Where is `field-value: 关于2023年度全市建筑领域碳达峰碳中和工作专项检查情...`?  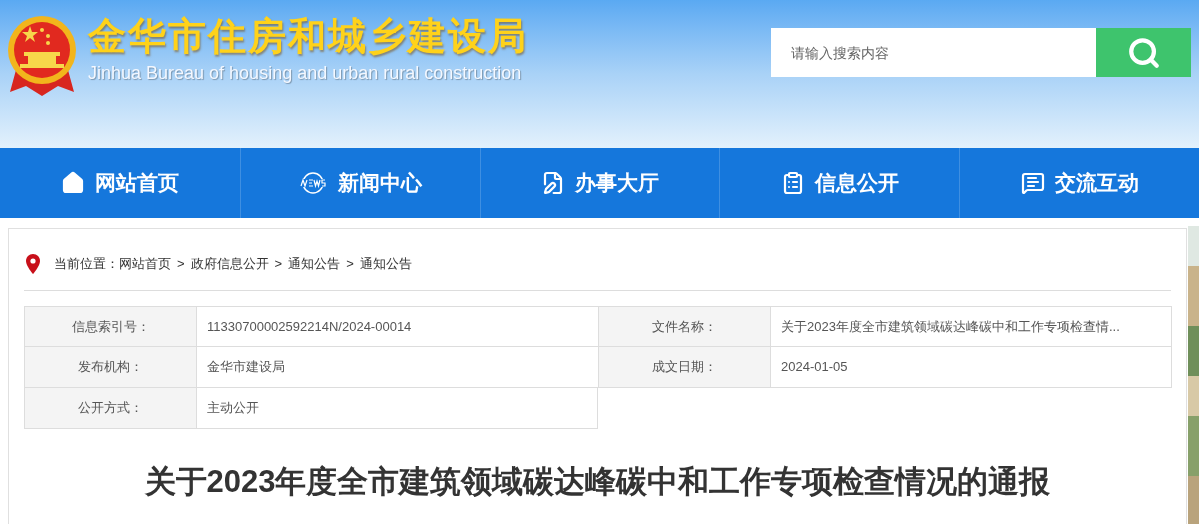 field-value: 关于2023年度全市建筑领域碳达峰碳中和工作专项检查情... is located at coordinates (971, 326).